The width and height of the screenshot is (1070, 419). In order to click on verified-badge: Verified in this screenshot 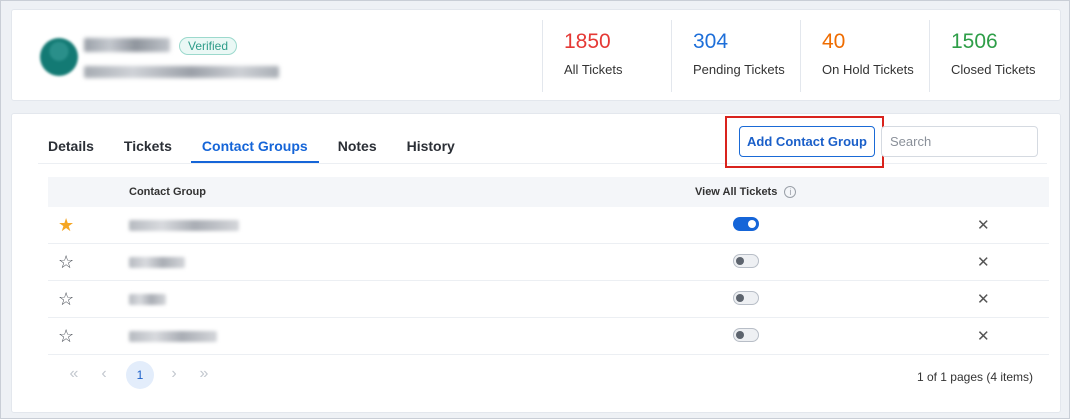, I will do `click(208, 46)`.